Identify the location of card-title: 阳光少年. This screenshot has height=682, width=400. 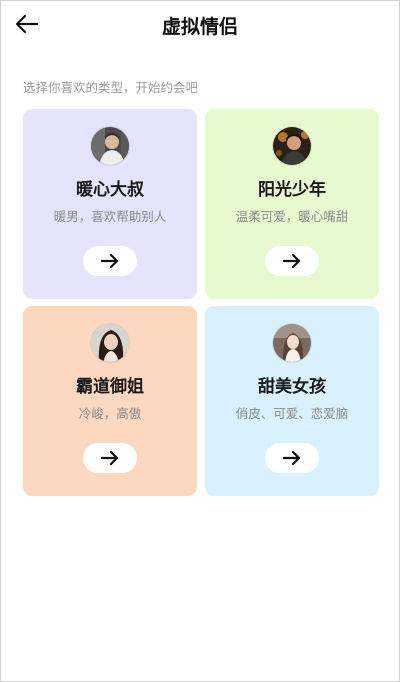
(292, 190).